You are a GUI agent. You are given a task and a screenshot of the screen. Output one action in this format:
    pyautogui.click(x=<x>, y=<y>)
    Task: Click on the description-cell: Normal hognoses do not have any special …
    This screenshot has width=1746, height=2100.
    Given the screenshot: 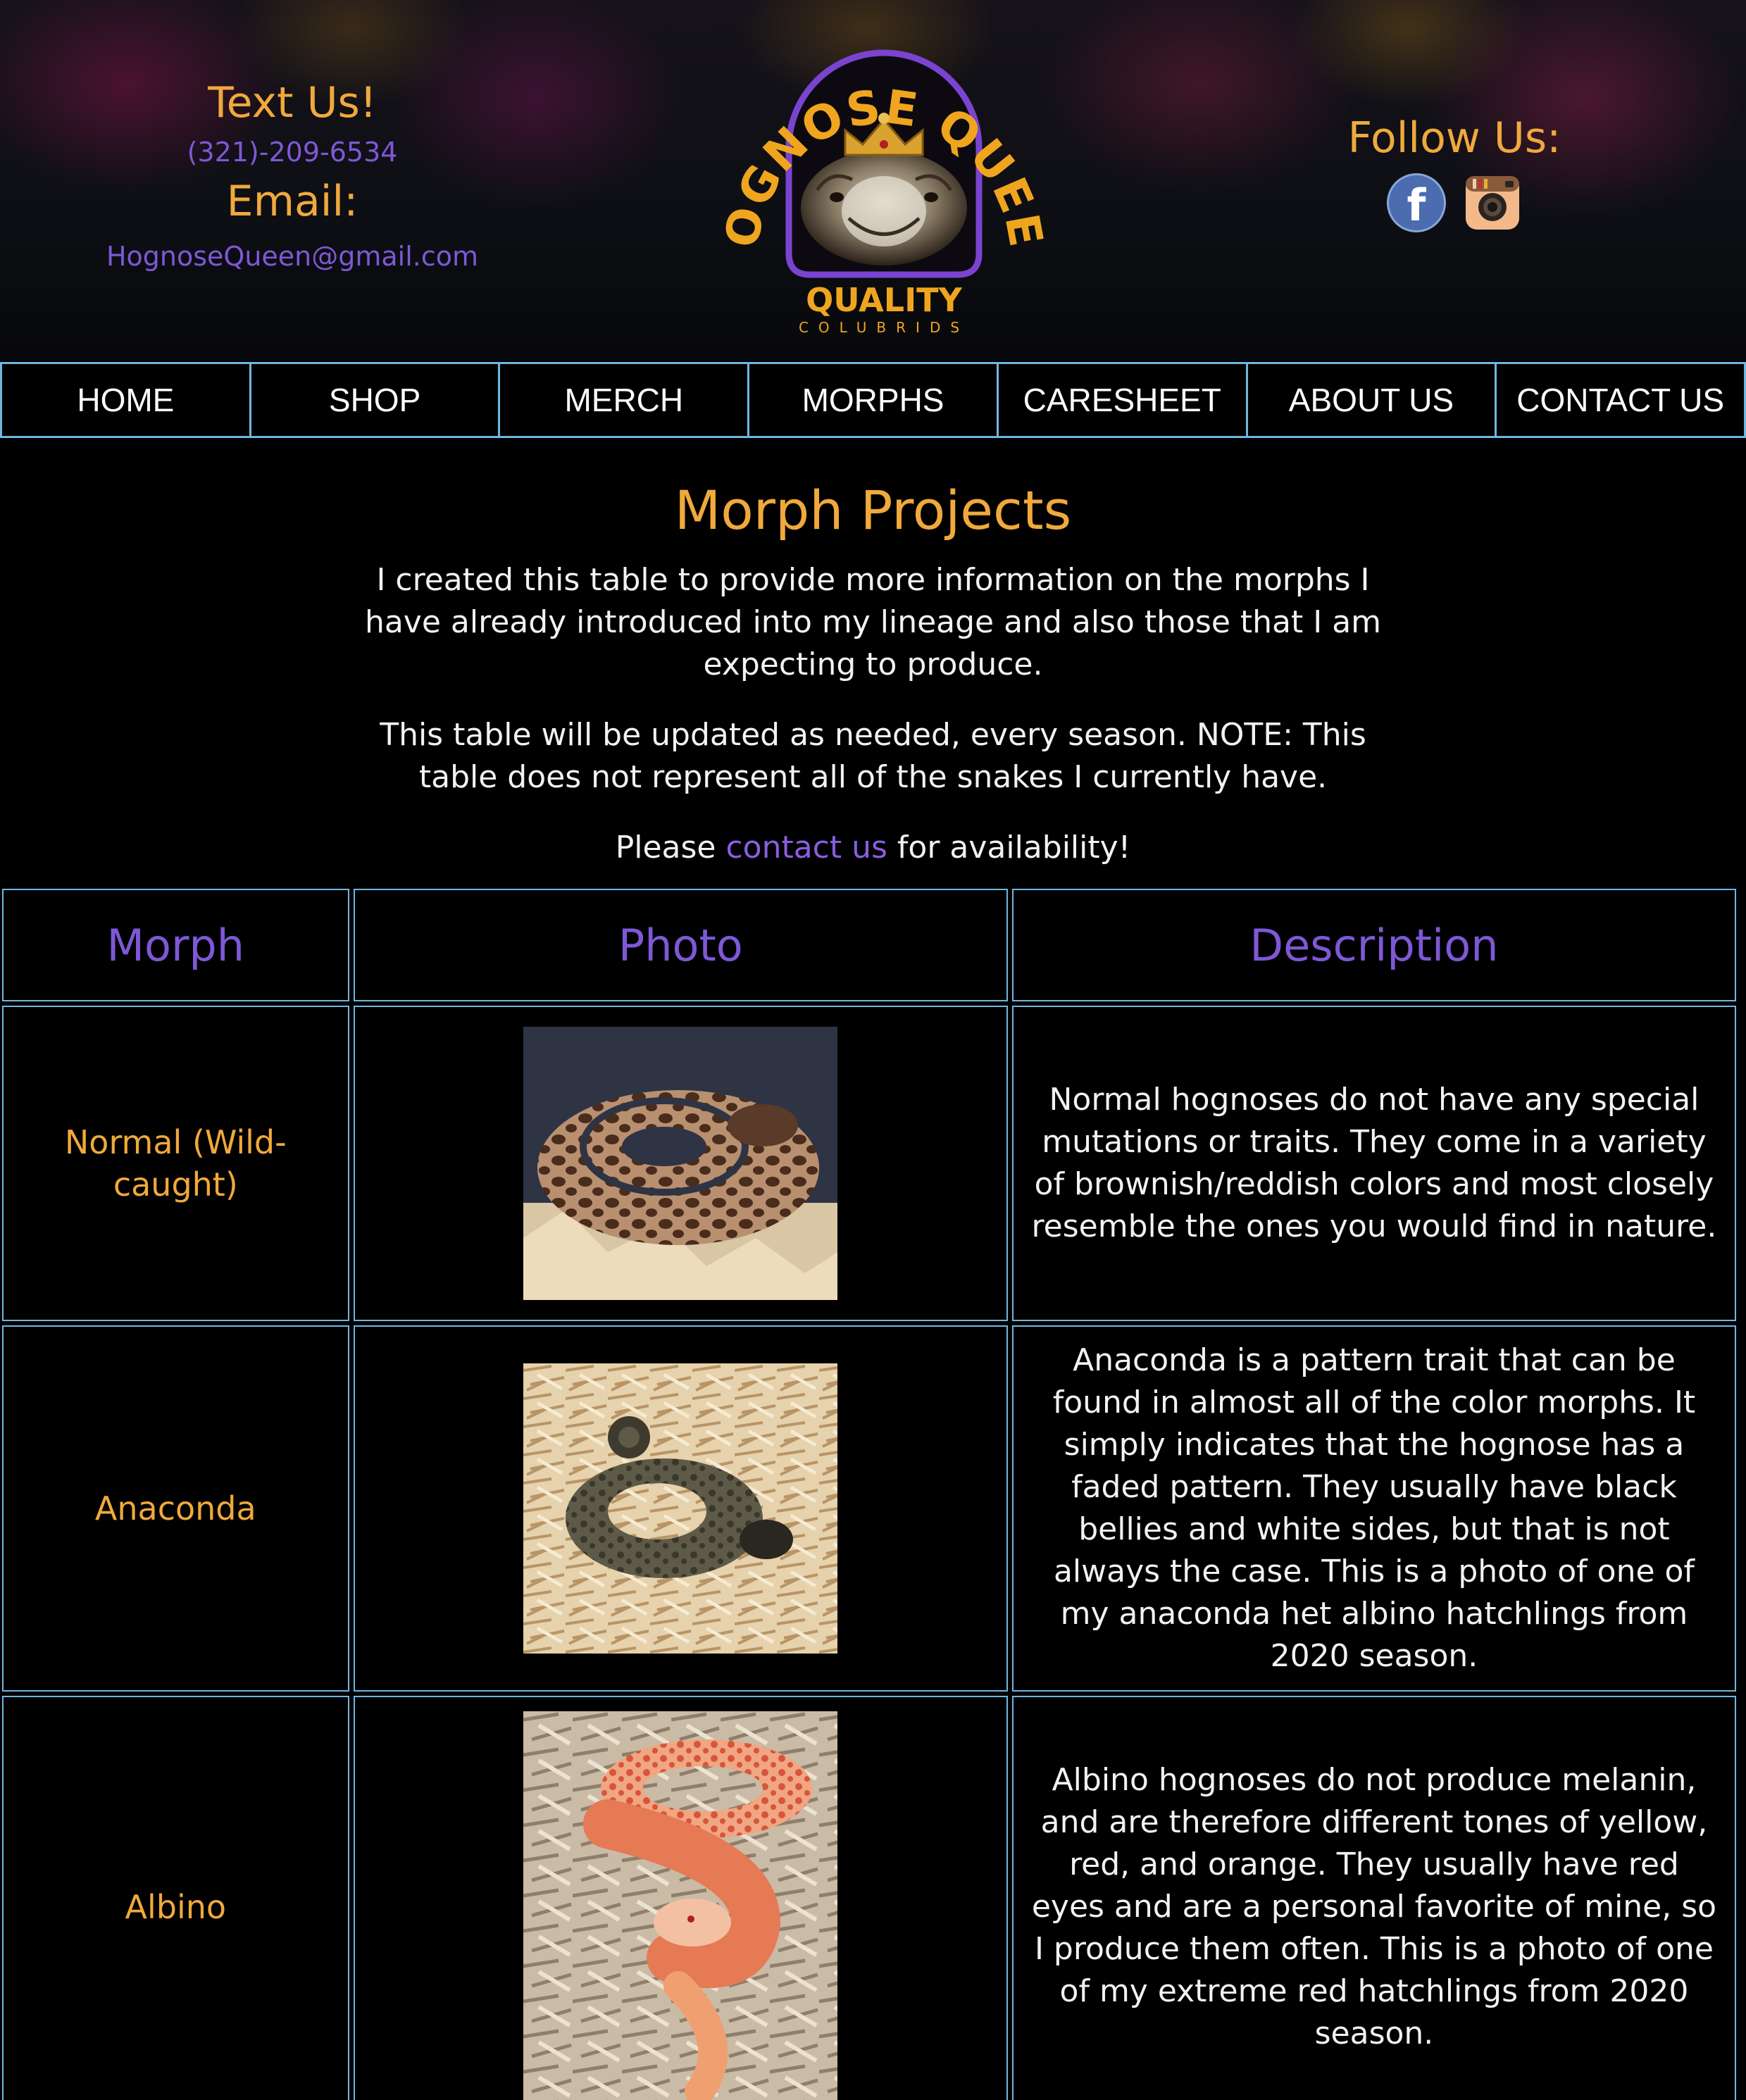 What is the action you would take?
    pyautogui.click(x=1373, y=1163)
    